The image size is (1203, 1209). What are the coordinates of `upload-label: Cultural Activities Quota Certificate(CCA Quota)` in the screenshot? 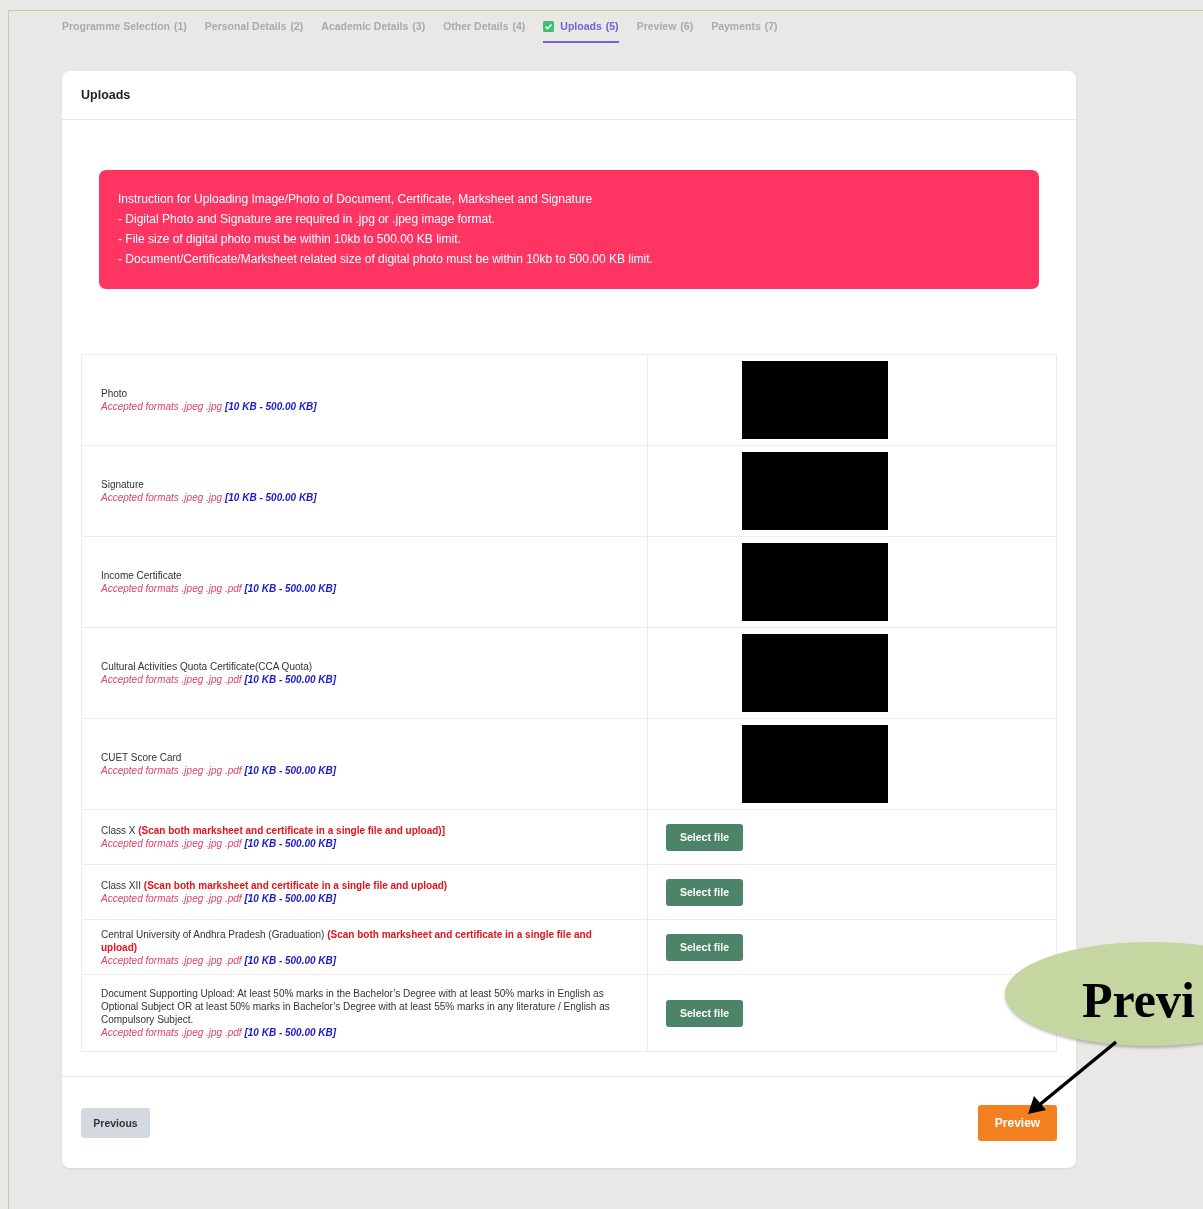 It's located at (207, 666).